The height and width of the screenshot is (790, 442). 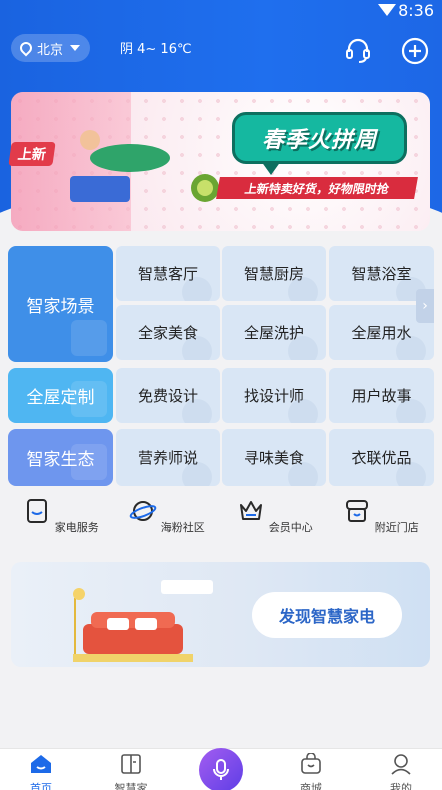 I want to click on tab-smart-home: 智慧家, so click(x=131, y=771).